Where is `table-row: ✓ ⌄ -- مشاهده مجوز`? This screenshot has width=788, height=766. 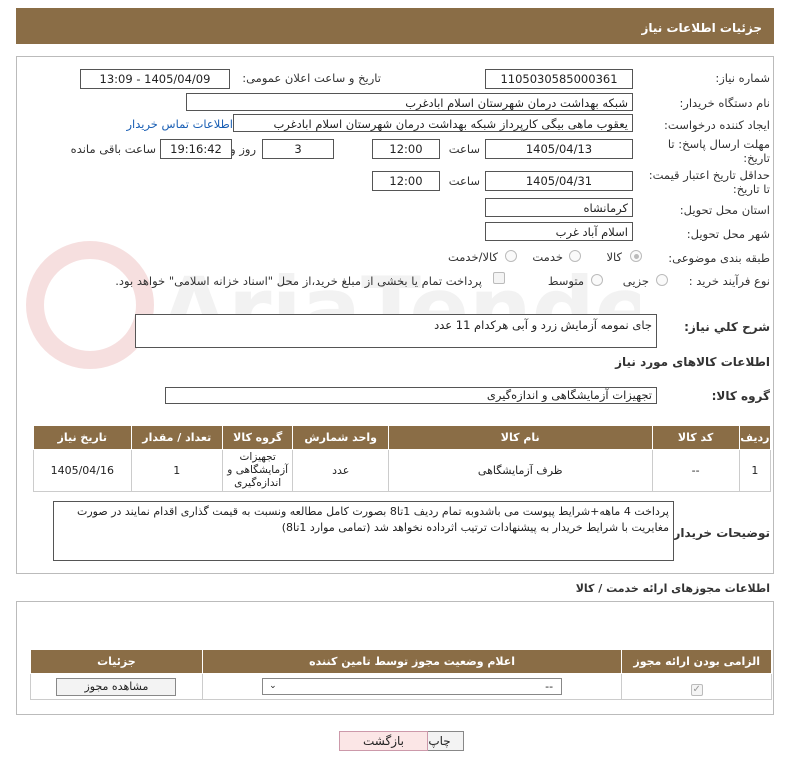 table-row: ✓ ⌄ -- مشاهده مجوز is located at coordinates (401, 686).